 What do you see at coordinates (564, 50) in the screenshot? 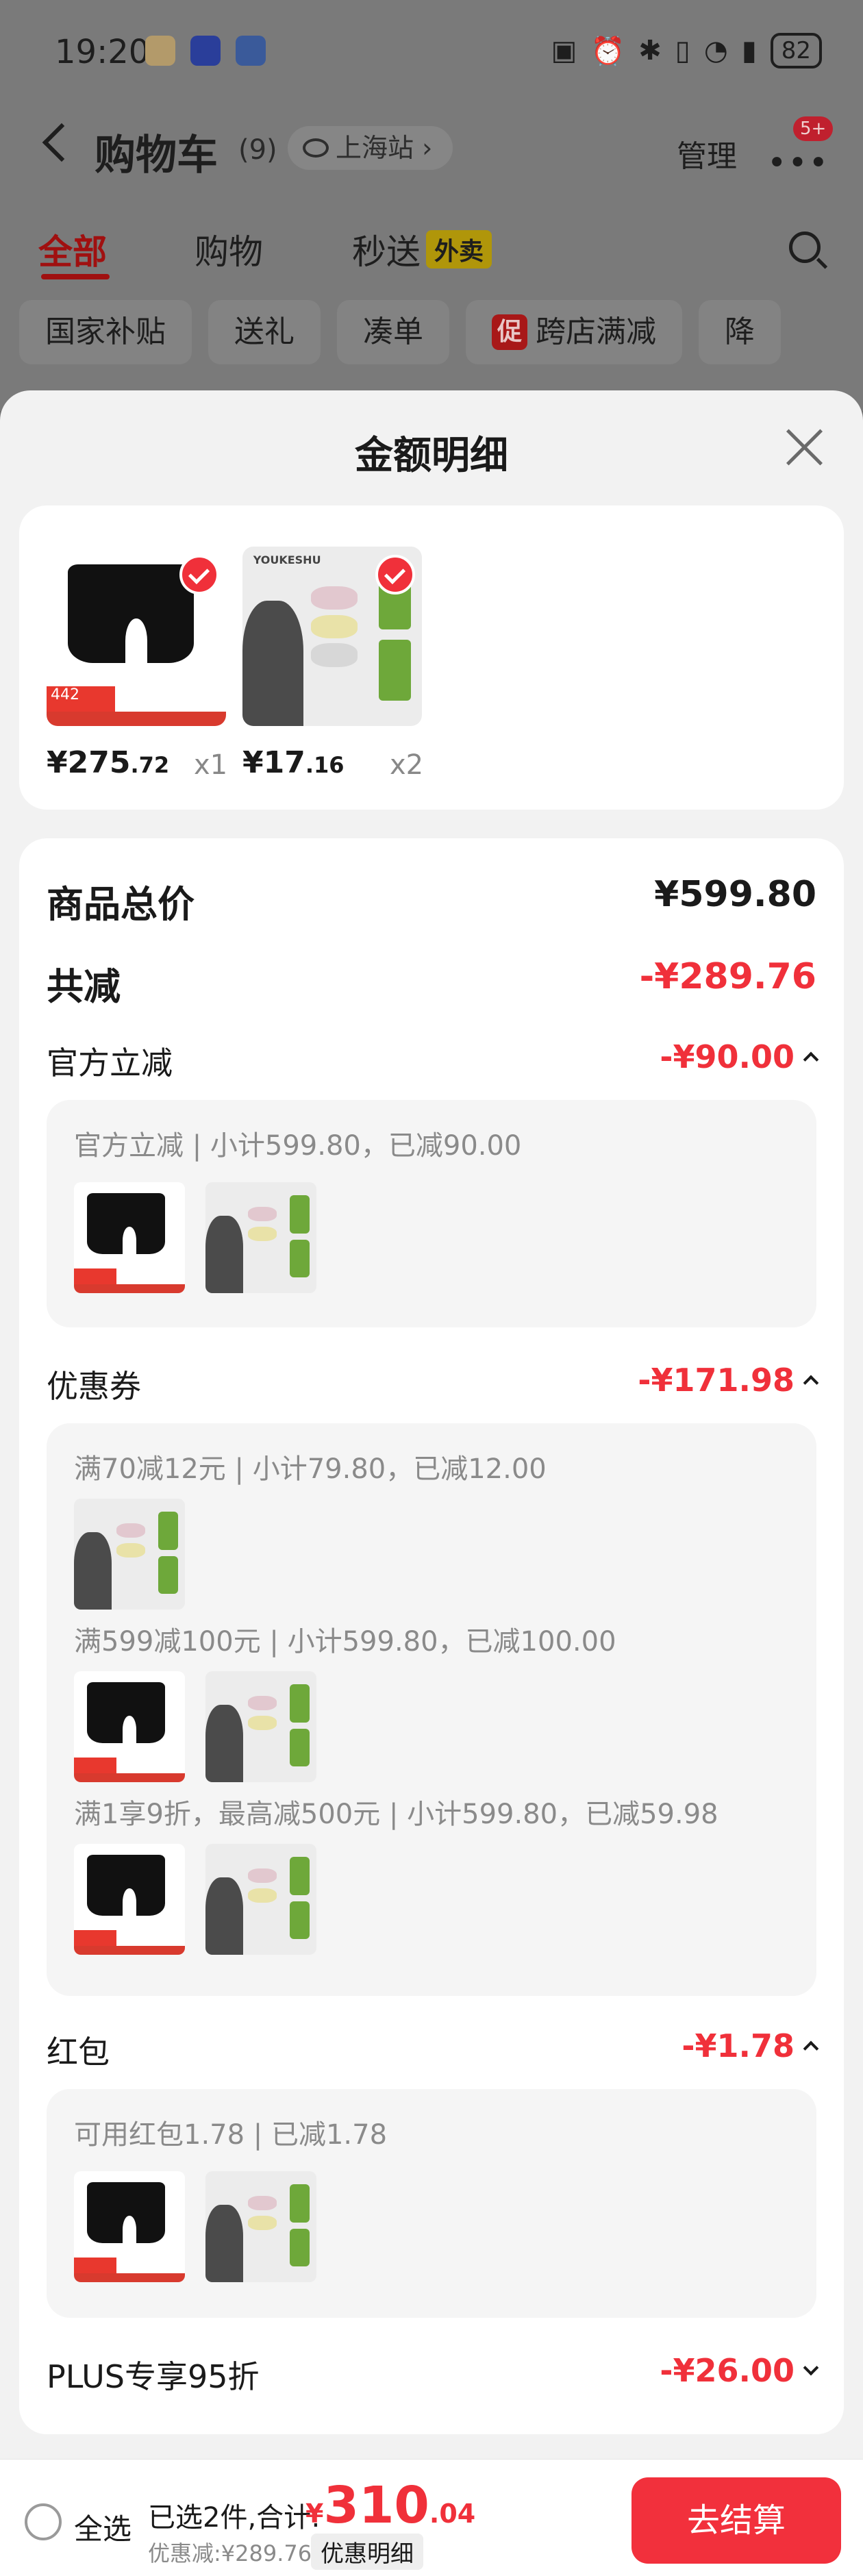
I see `nfc-icon: ▣` at bounding box center [564, 50].